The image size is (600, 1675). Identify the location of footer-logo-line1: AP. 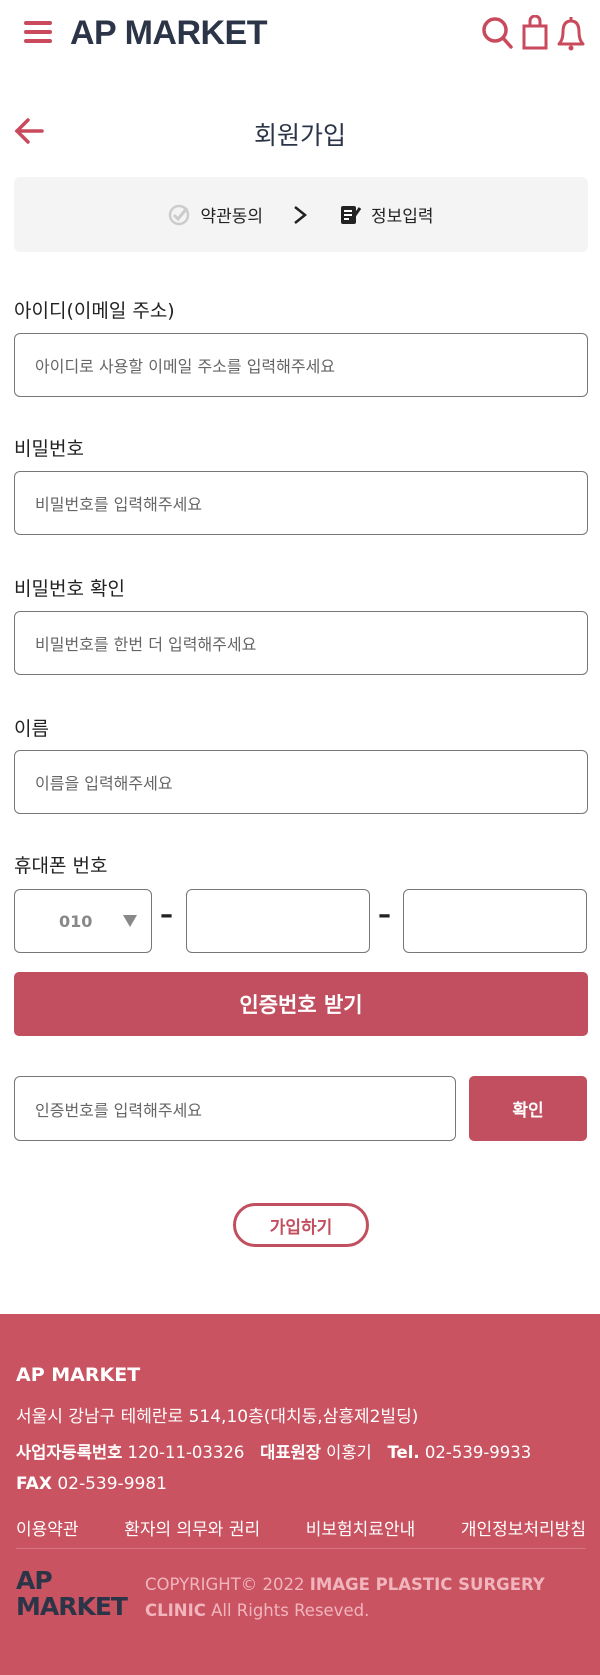
(34, 1580).